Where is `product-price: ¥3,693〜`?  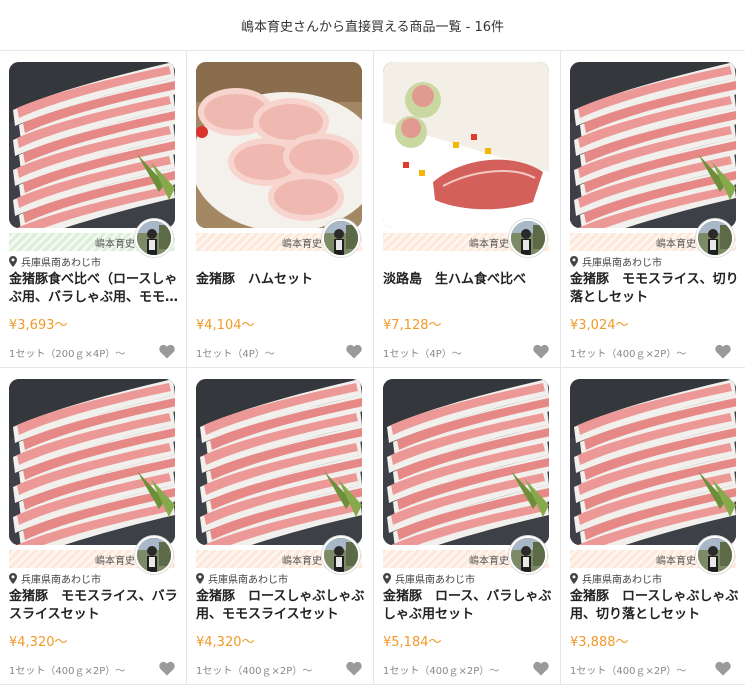 product-price: ¥3,693〜 is located at coordinates (38, 325).